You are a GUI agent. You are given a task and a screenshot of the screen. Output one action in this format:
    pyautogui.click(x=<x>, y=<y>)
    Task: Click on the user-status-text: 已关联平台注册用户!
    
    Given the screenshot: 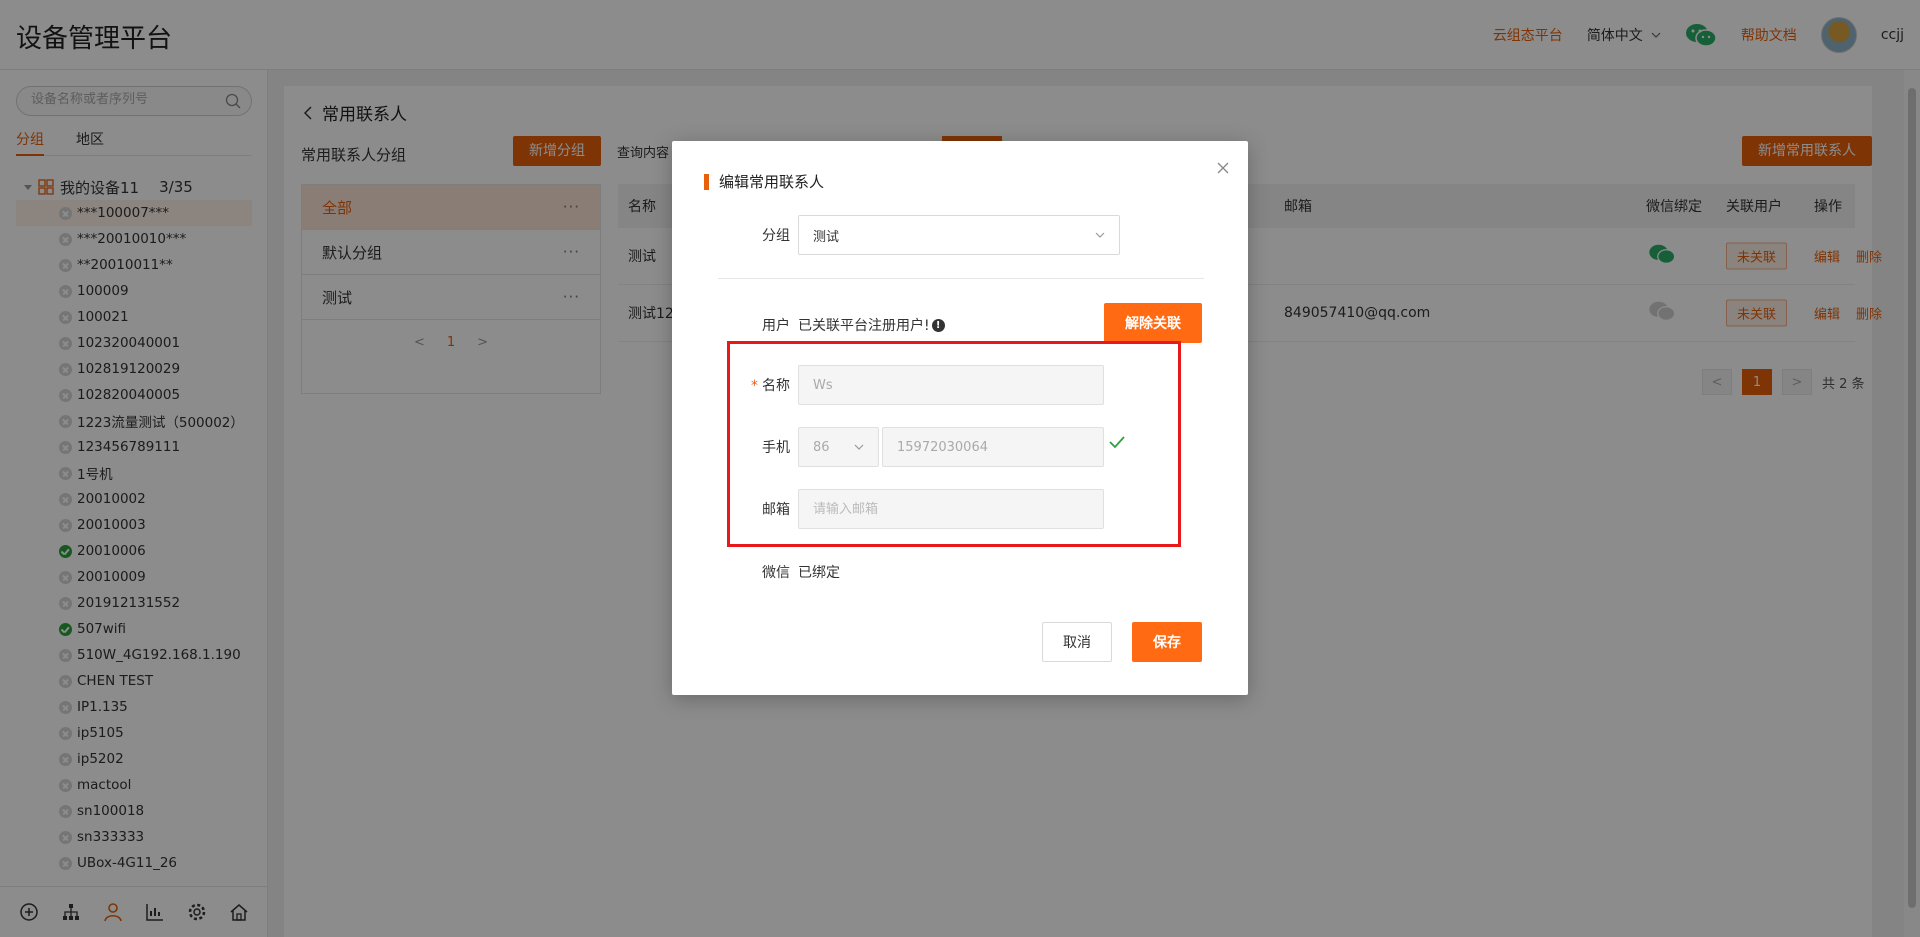 What is the action you would take?
    pyautogui.click(x=864, y=326)
    